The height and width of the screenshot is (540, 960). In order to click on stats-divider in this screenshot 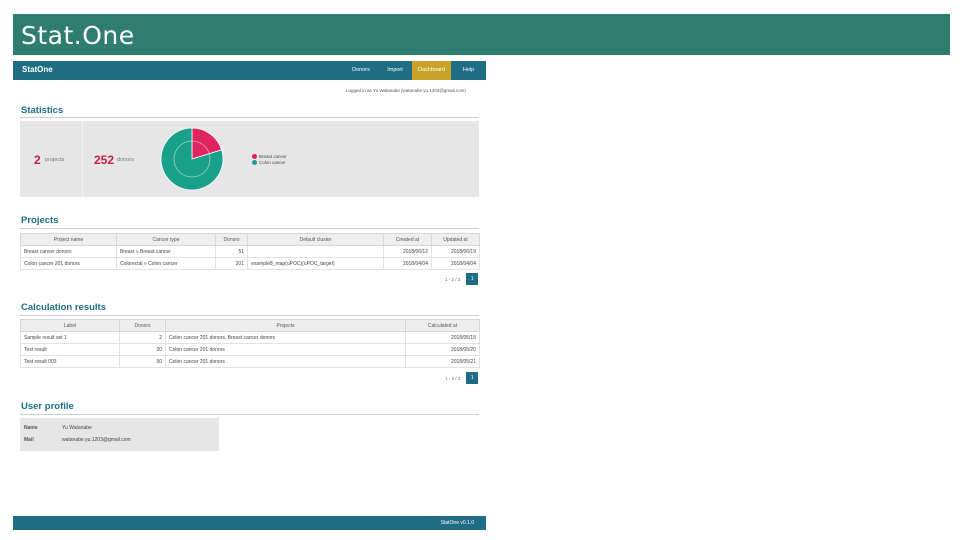, I will do `click(82, 159)`.